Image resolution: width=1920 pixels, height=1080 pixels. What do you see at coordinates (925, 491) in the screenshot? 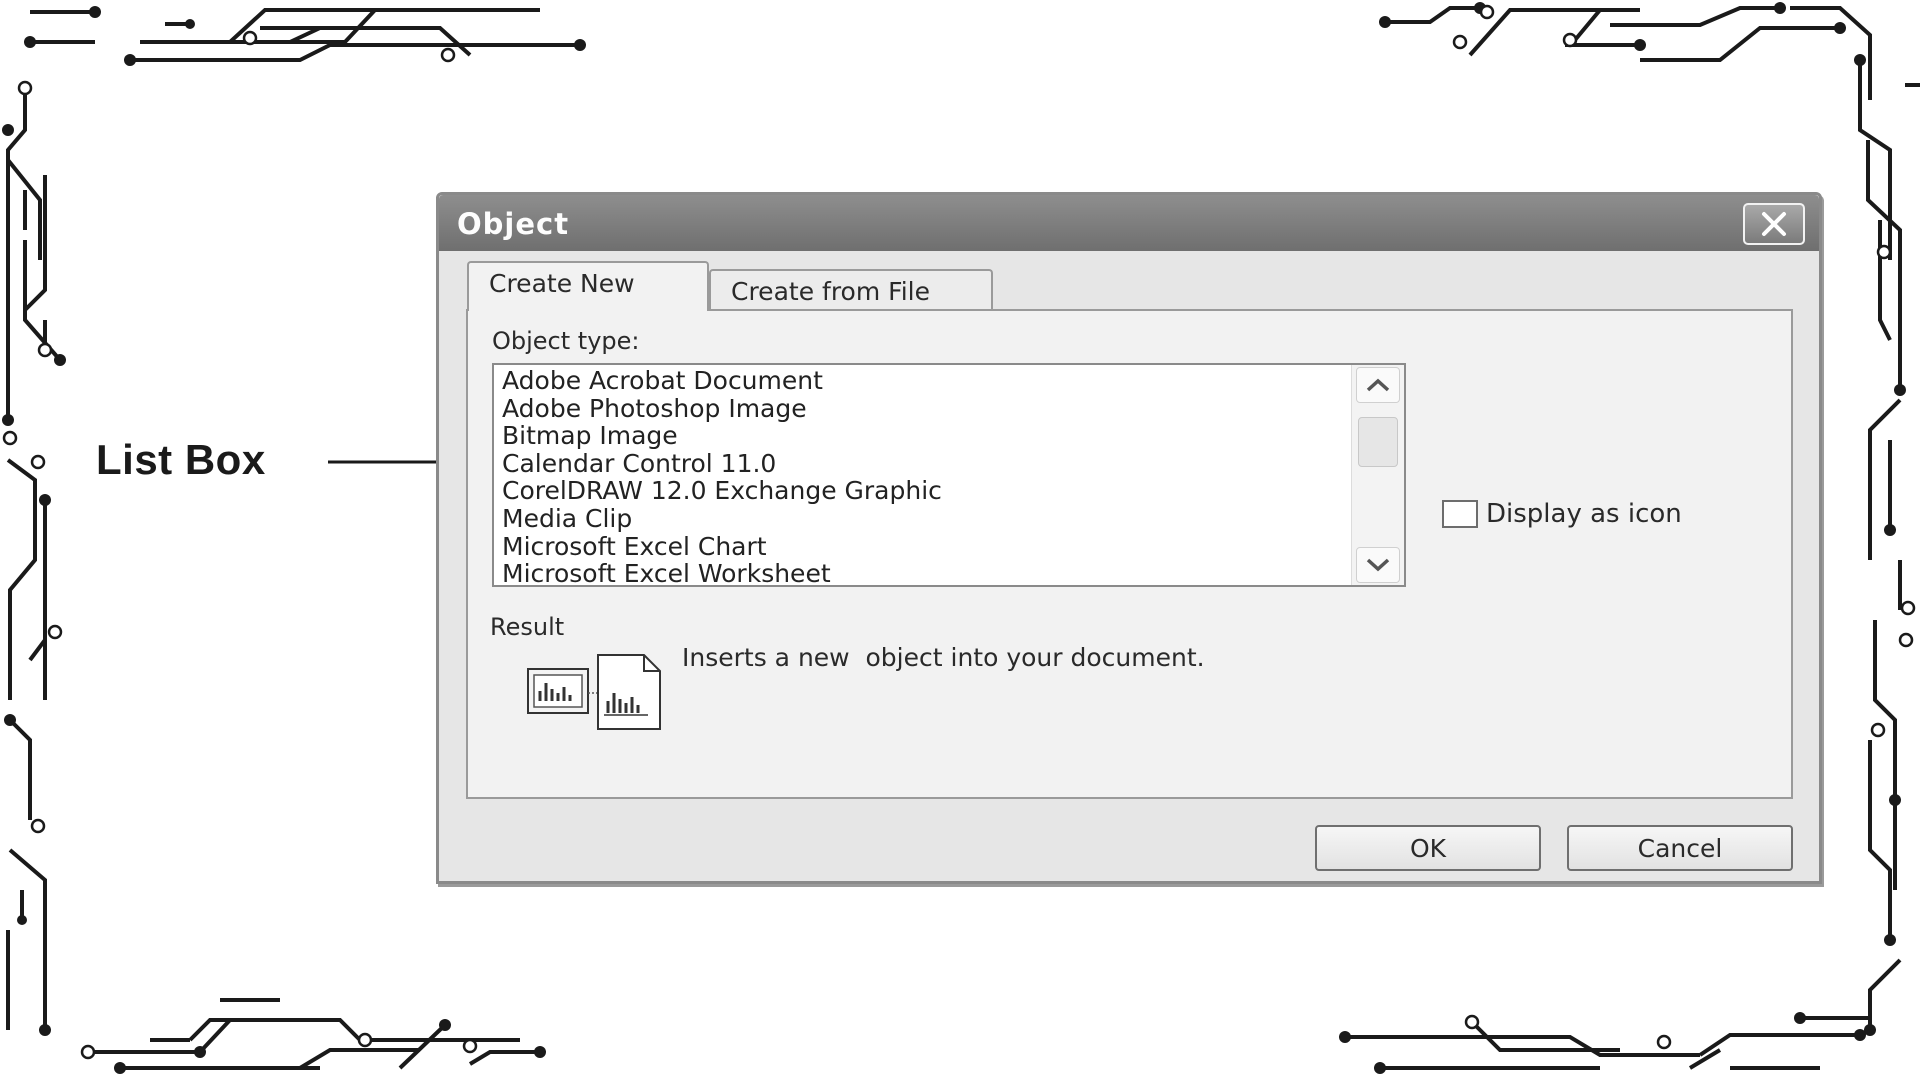
I see `list-item: CorelDRAW 12.0 Exchange Graphic` at bounding box center [925, 491].